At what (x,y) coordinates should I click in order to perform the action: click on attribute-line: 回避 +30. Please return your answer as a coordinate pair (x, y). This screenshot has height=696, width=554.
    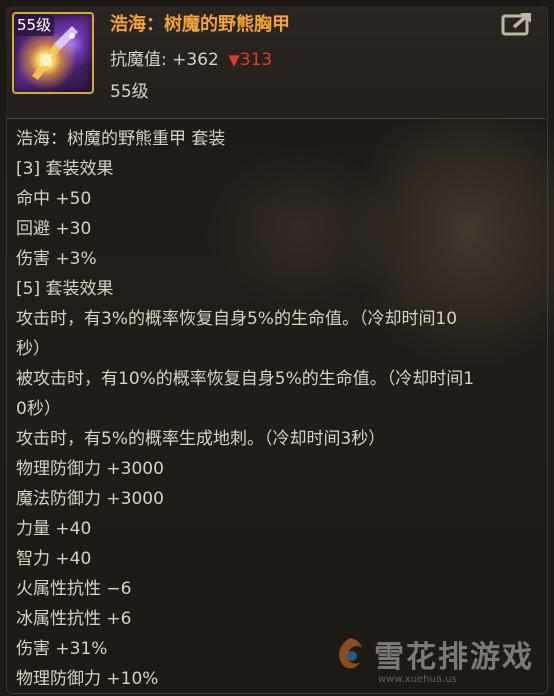
    Looking at the image, I should click on (54, 229).